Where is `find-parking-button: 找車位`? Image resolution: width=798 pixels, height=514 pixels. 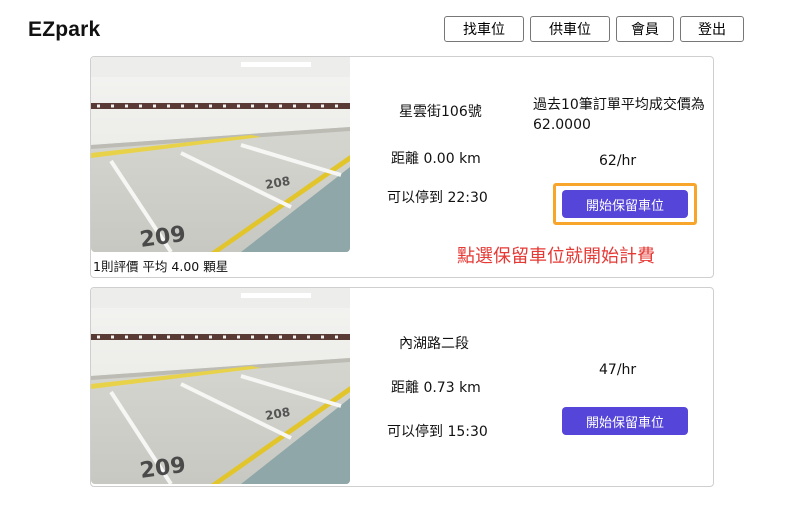
find-parking-button: 找車位 is located at coordinates (484, 29).